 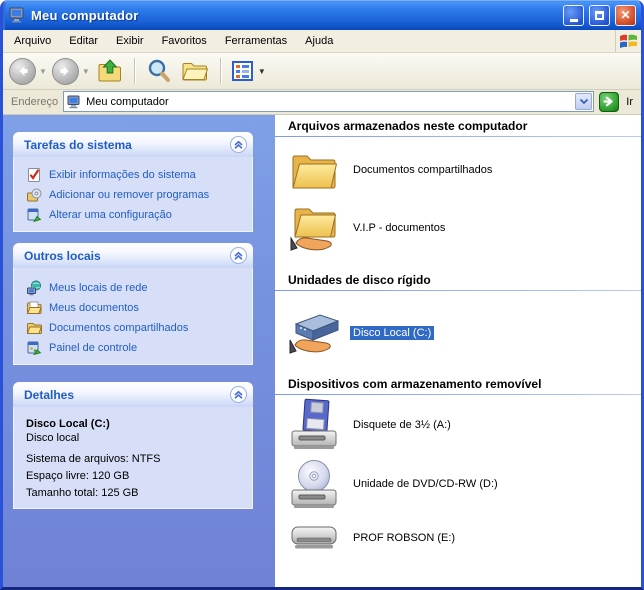 I want to click on details-item-type: Disco local, so click(x=53, y=438).